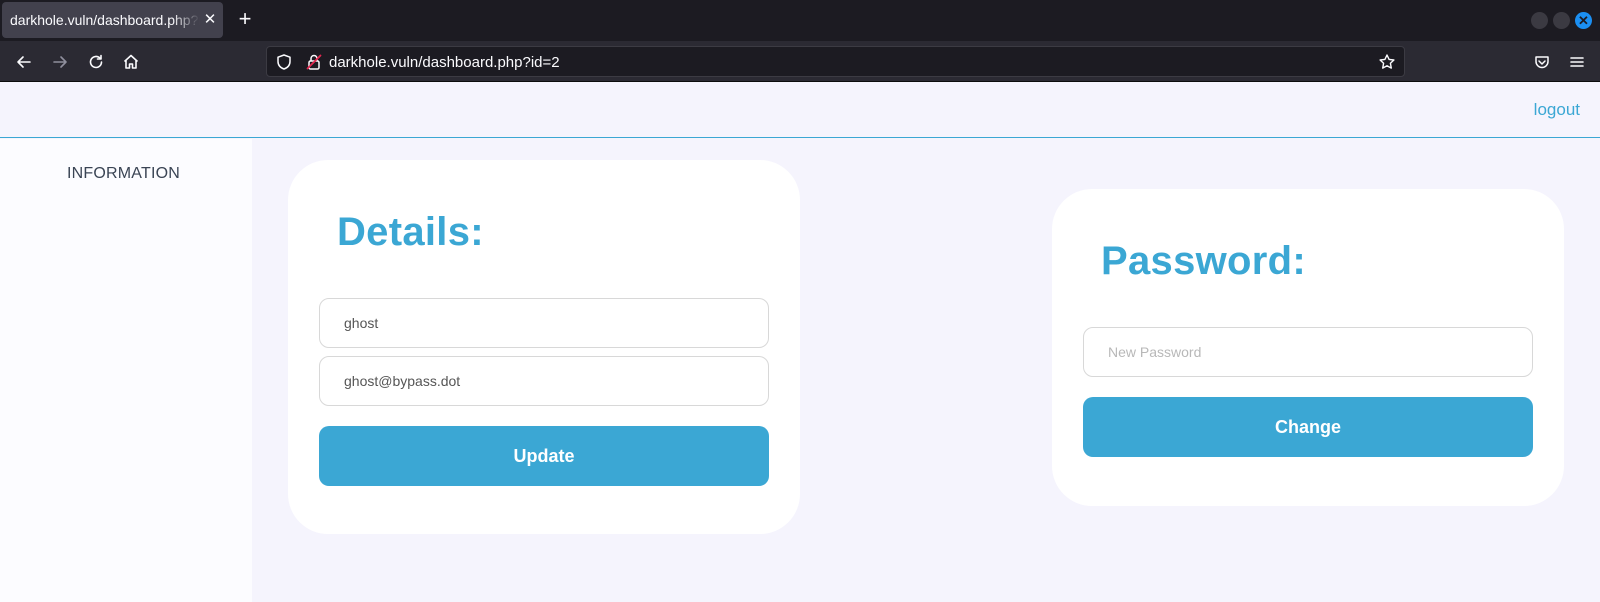  What do you see at coordinates (835, 61) in the screenshot?
I see `address-bar: darkhole.vuln/dashboard.php?id=2` at bounding box center [835, 61].